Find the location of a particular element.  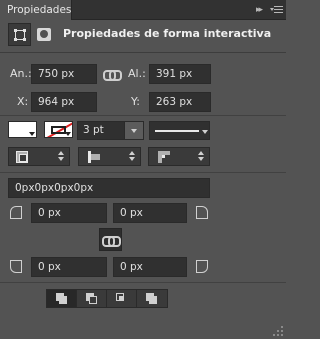

subtract-front-shape-button is located at coordinates (92, 298).